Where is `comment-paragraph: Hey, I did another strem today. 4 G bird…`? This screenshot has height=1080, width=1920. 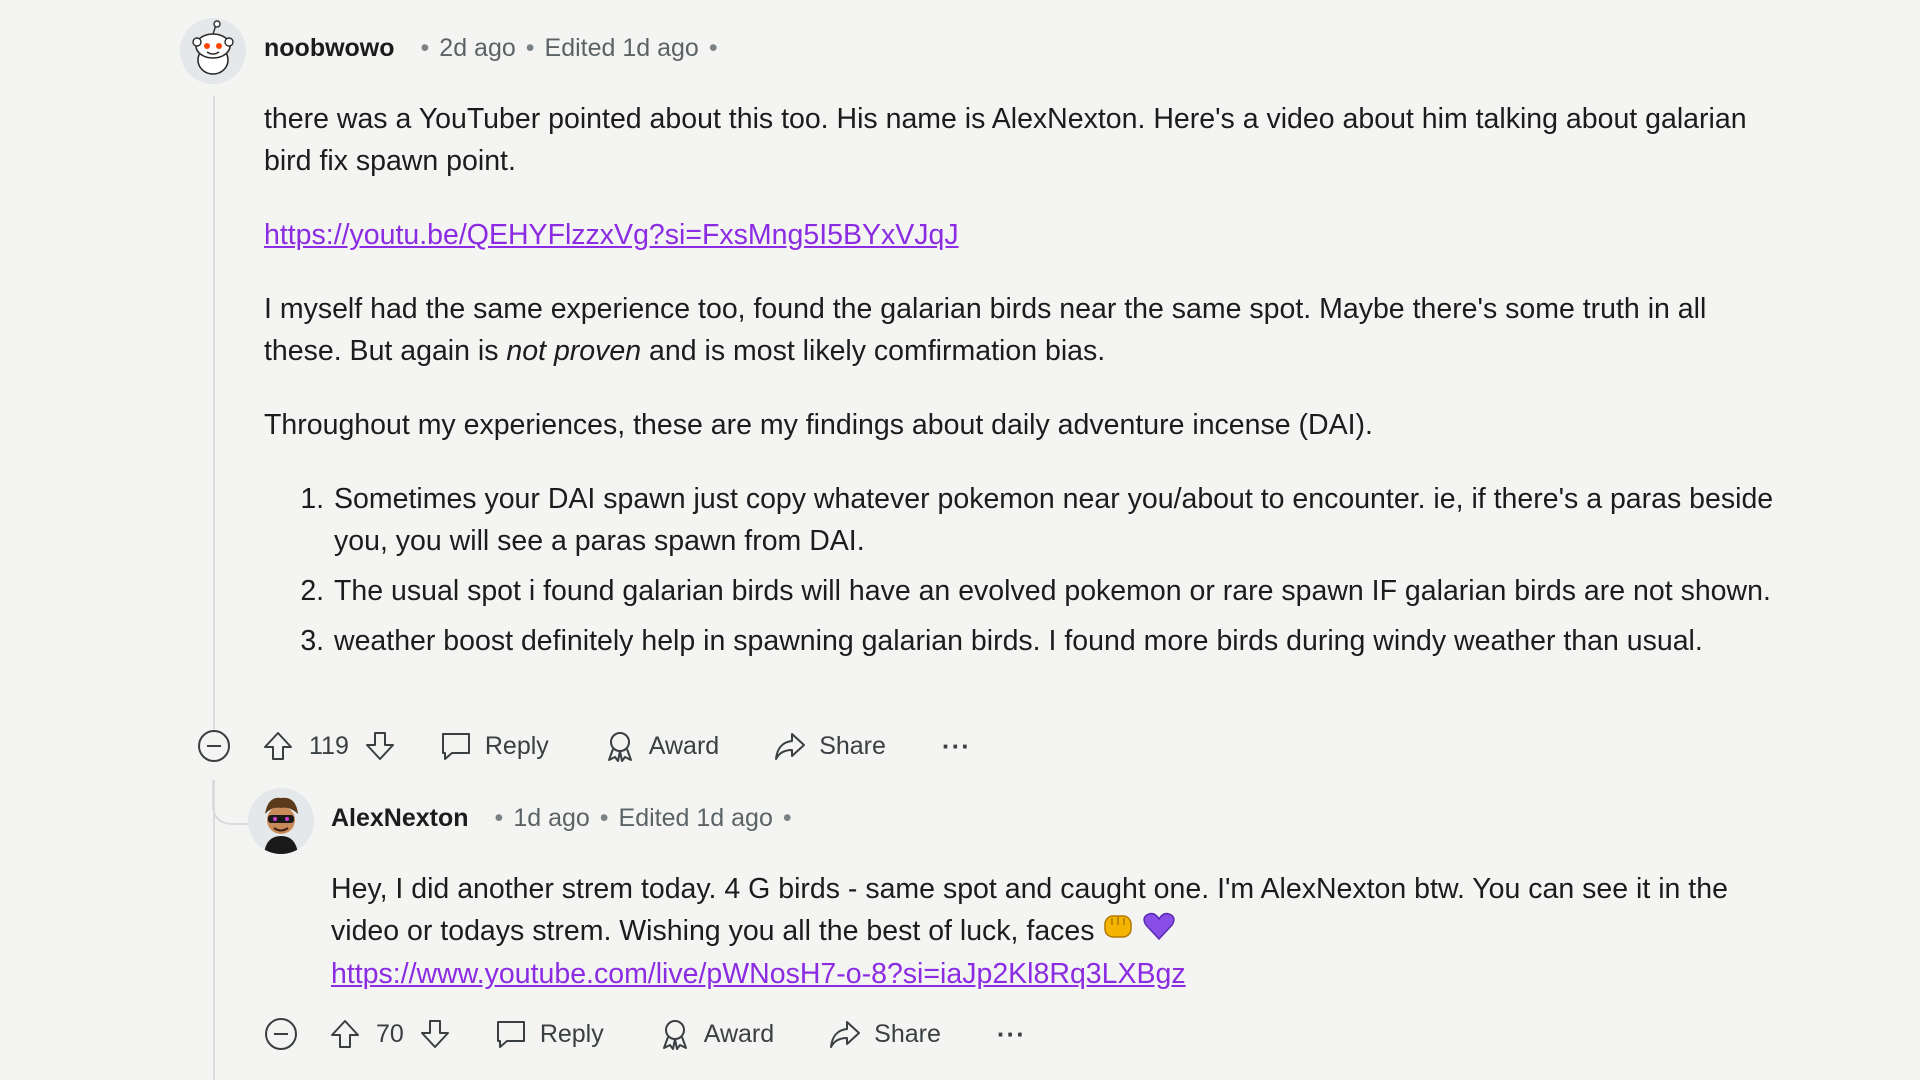
comment-paragraph: Hey, I did another strem today. 4 G bird… is located at coordinates (1056, 910).